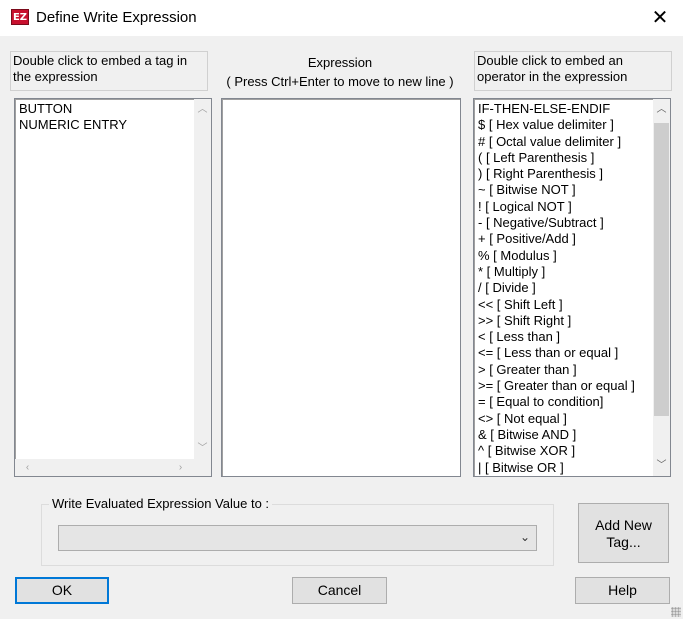 Image resolution: width=683 pixels, height=619 pixels. I want to click on chevron-down-icon: ⌄, so click(524, 537).